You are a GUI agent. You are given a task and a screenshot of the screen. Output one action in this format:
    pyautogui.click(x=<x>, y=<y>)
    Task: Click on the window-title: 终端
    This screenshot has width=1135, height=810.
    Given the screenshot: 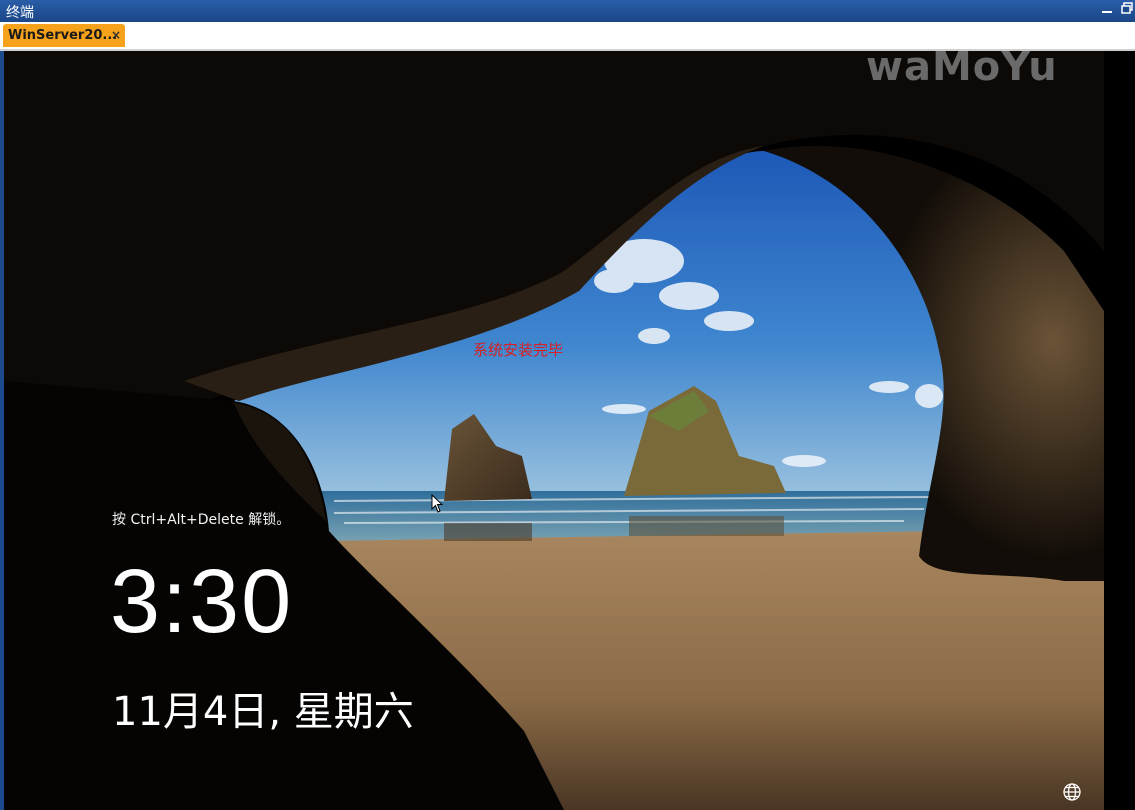 What is the action you would take?
    pyautogui.click(x=20, y=13)
    